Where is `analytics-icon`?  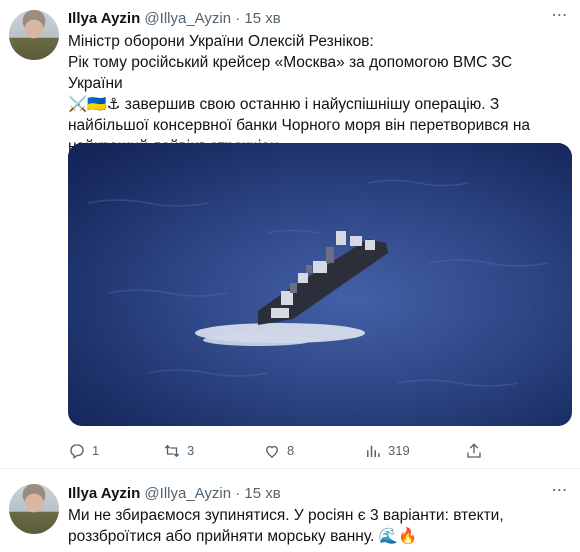
analytics-icon is located at coordinates (373, 451).